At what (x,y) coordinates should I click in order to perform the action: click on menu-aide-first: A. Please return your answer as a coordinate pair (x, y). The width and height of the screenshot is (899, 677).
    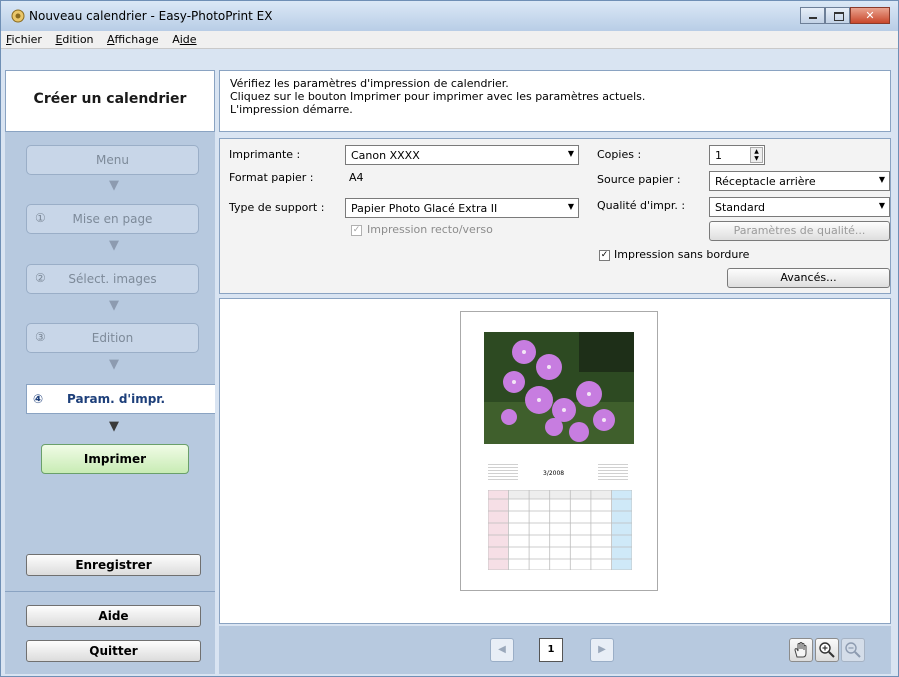
    Looking at the image, I should click on (176, 39).